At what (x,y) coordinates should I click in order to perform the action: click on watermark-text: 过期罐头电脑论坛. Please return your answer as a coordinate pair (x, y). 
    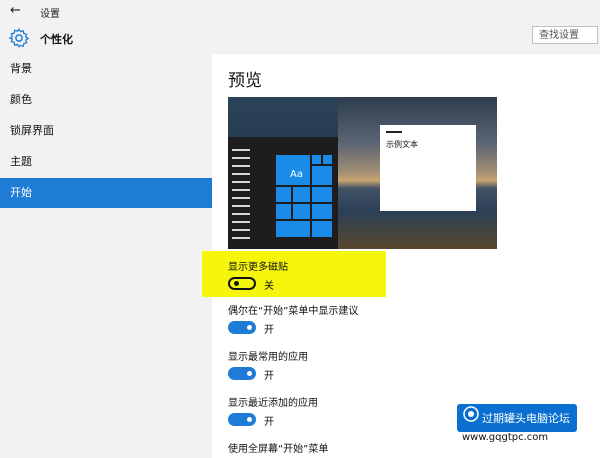
    Looking at the image, I should click on (526, 418).